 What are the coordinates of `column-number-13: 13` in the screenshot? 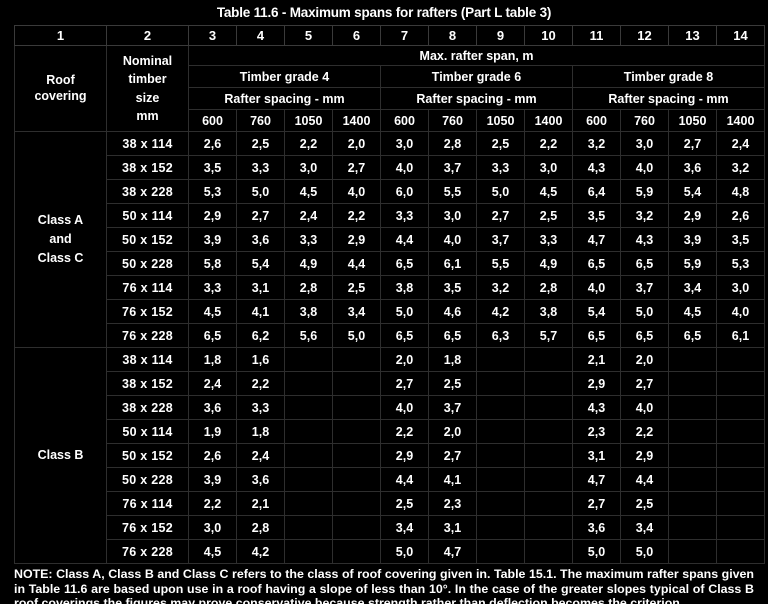 It's located at (692, 35).